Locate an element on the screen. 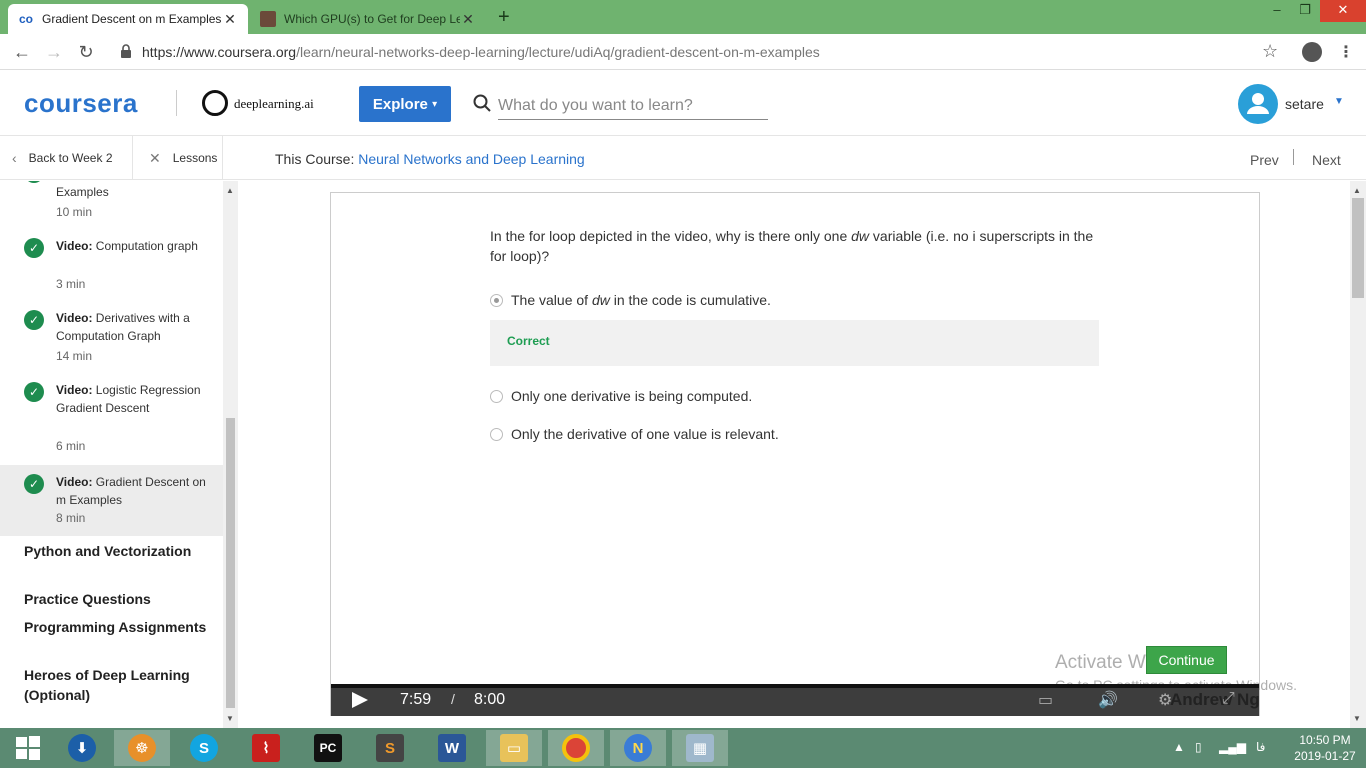 The image size is (1366, 768). username: setare is located at coordinates (1304, 104).